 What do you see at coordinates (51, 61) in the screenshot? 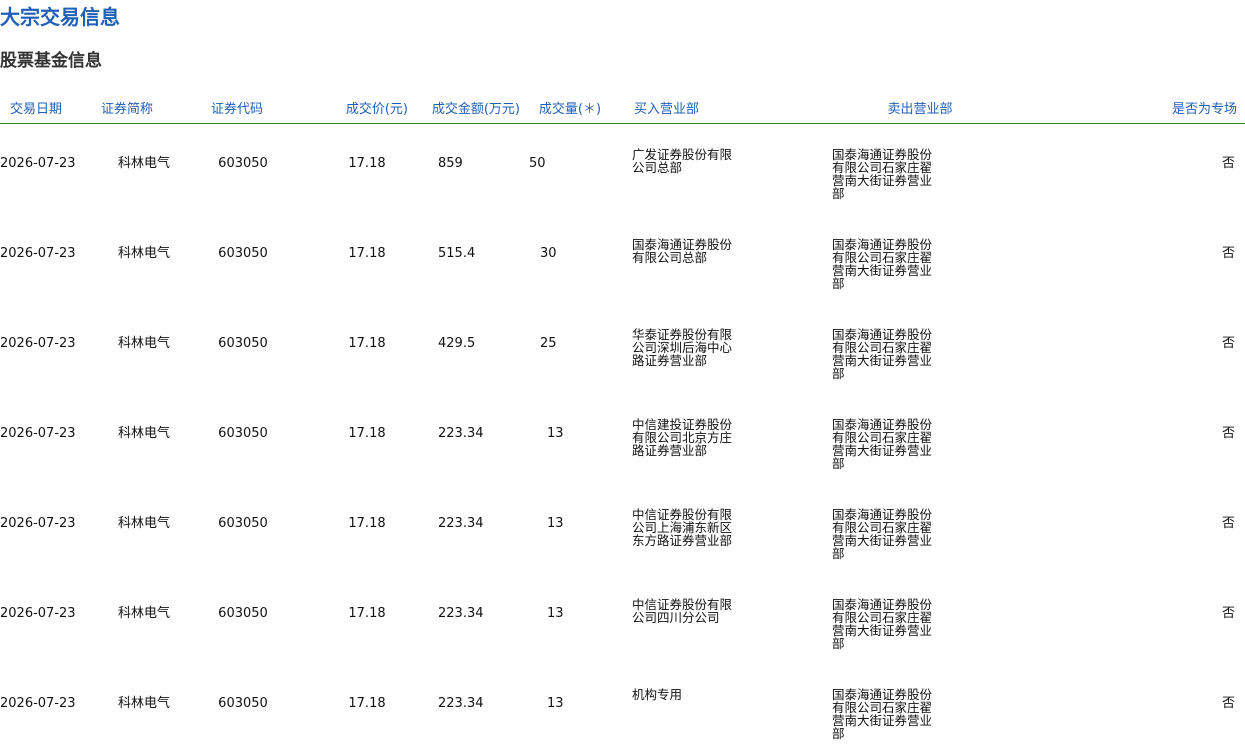
I see `section-title: 股票基金信息` at bounding box center [51, 61].